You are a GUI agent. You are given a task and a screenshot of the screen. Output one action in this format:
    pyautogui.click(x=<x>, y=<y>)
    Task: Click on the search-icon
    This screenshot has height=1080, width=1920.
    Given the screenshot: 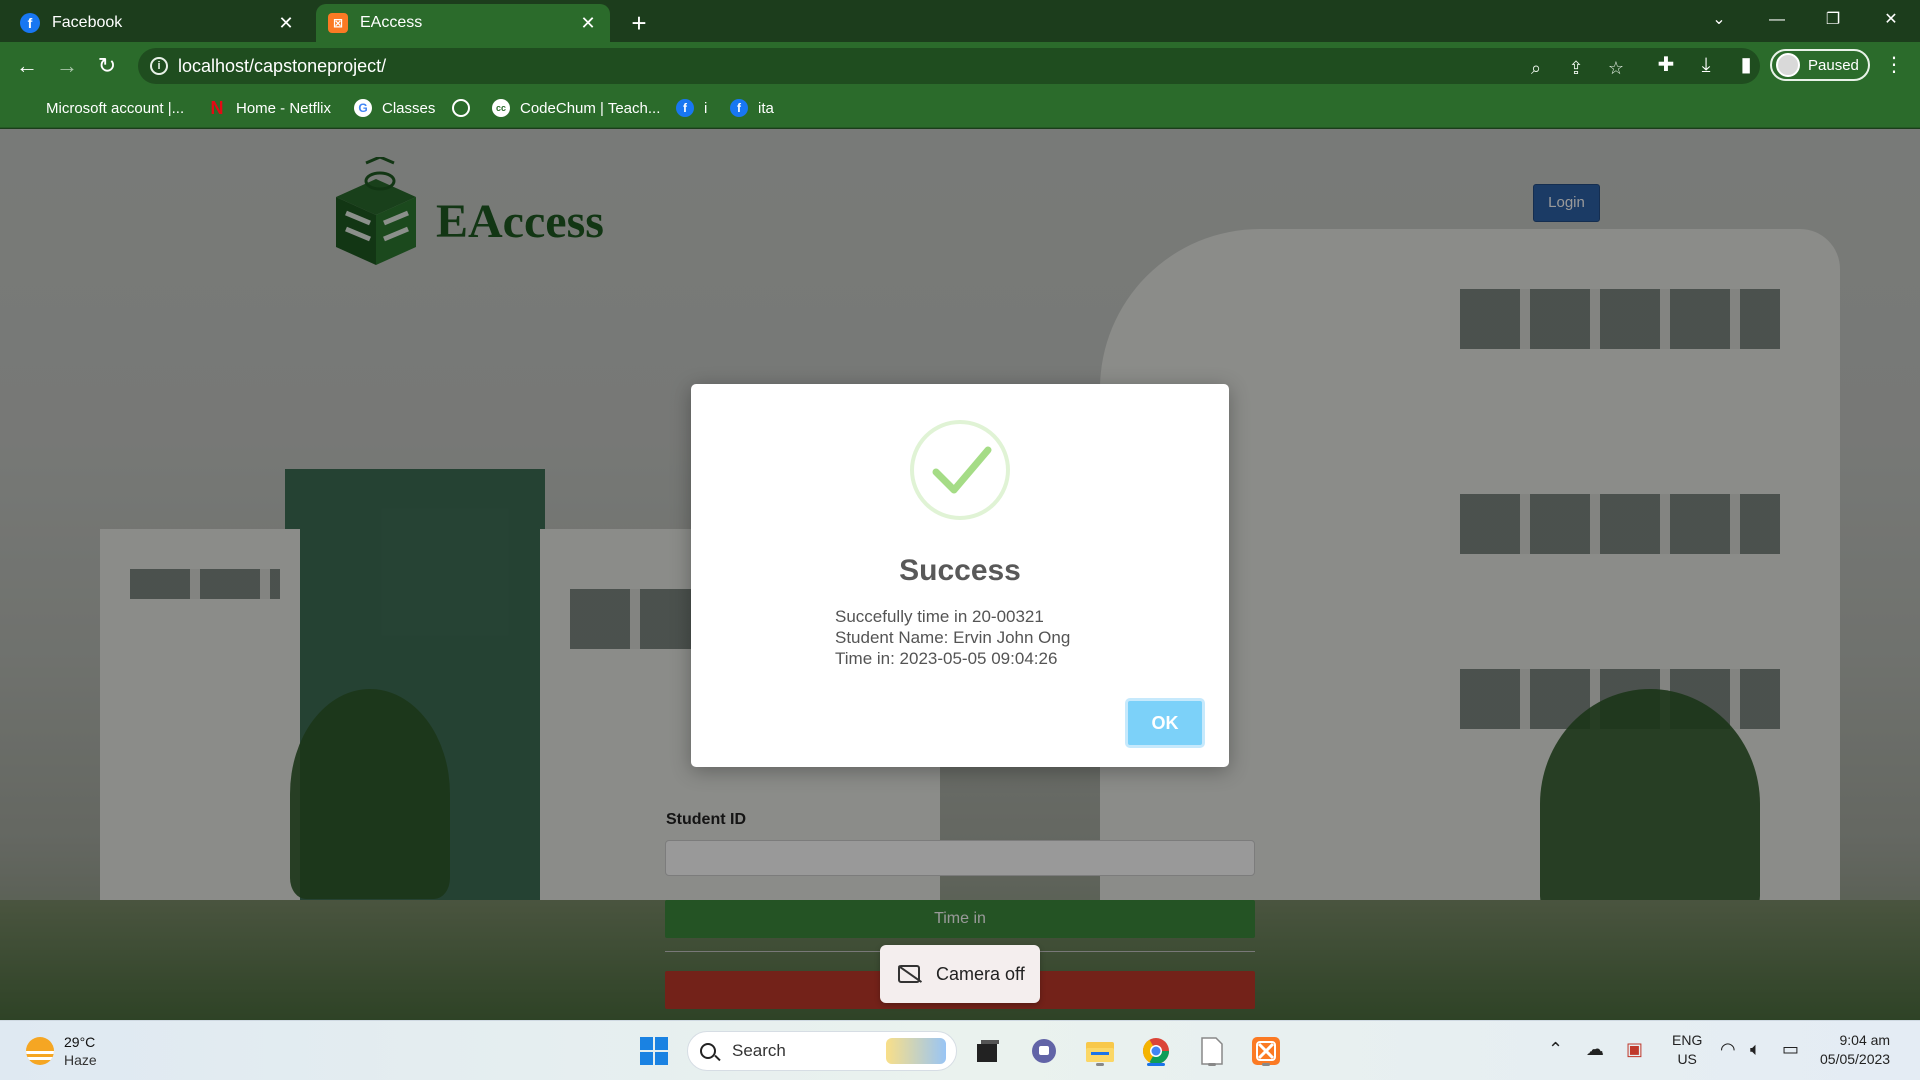 What is the action you would take?
    pyautogui.click(x=708, y=1051)
    